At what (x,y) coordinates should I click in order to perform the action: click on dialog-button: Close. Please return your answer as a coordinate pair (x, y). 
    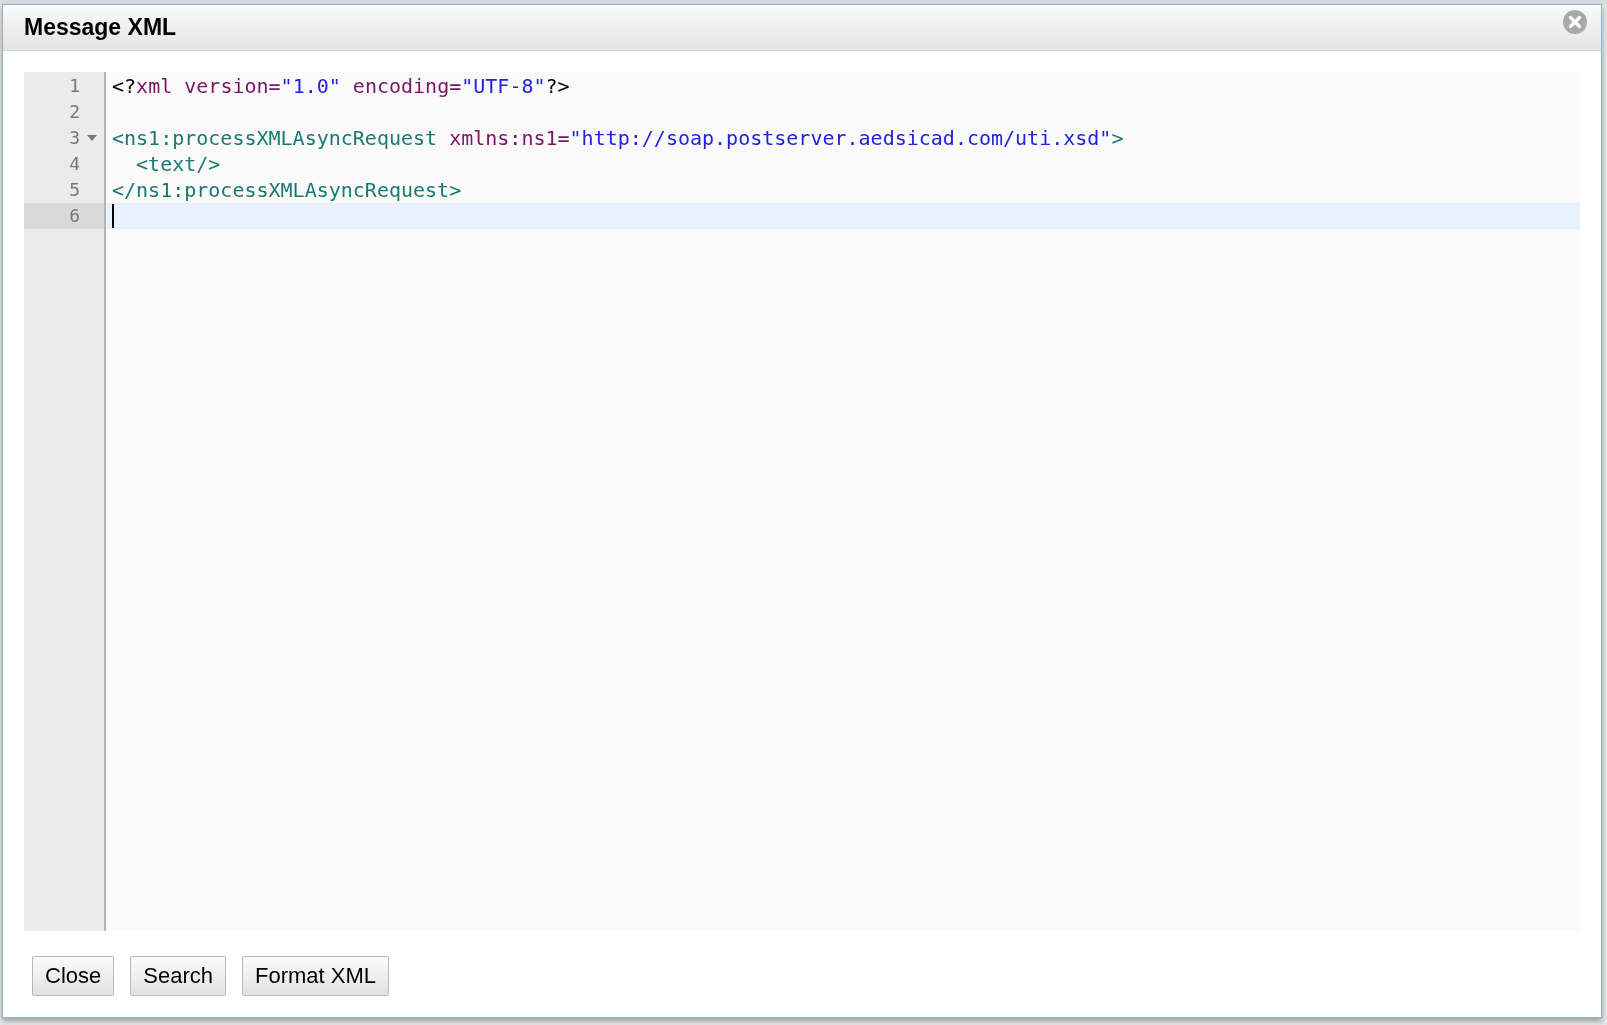
    Looking at the image, I should click on (73, 976).